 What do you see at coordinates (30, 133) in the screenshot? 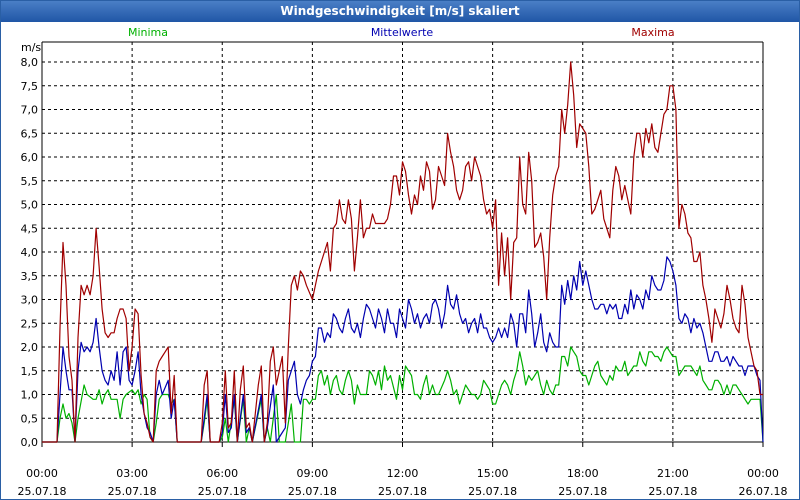
I see `y-tick-label: 6,5` at bounding box center [30, 133].